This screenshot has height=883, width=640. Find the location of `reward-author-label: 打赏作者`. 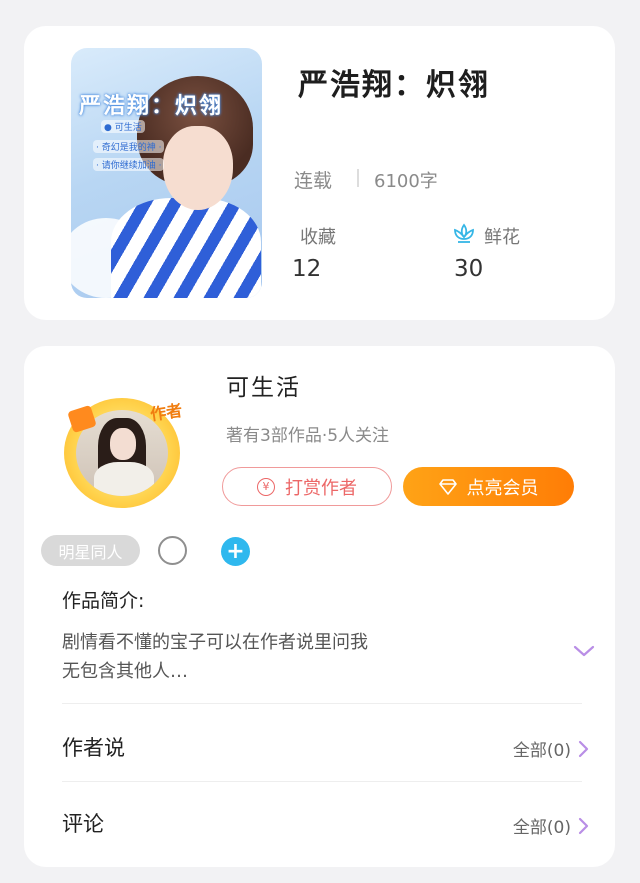

reward-author-label: 打赏作者 is located at coordinates (321, 488).